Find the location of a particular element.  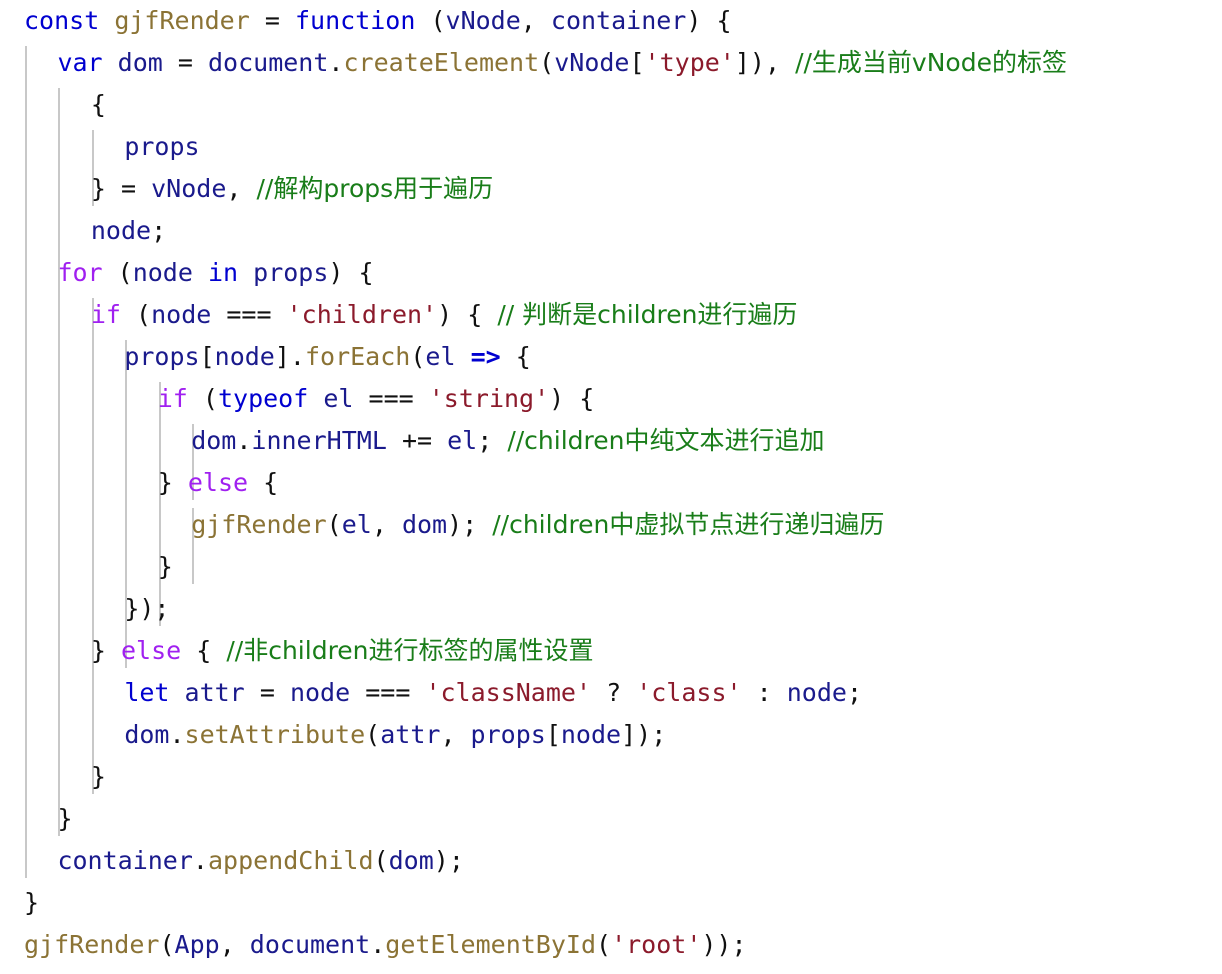

code-token-str: 'className' is located at coordinates (508, 692).